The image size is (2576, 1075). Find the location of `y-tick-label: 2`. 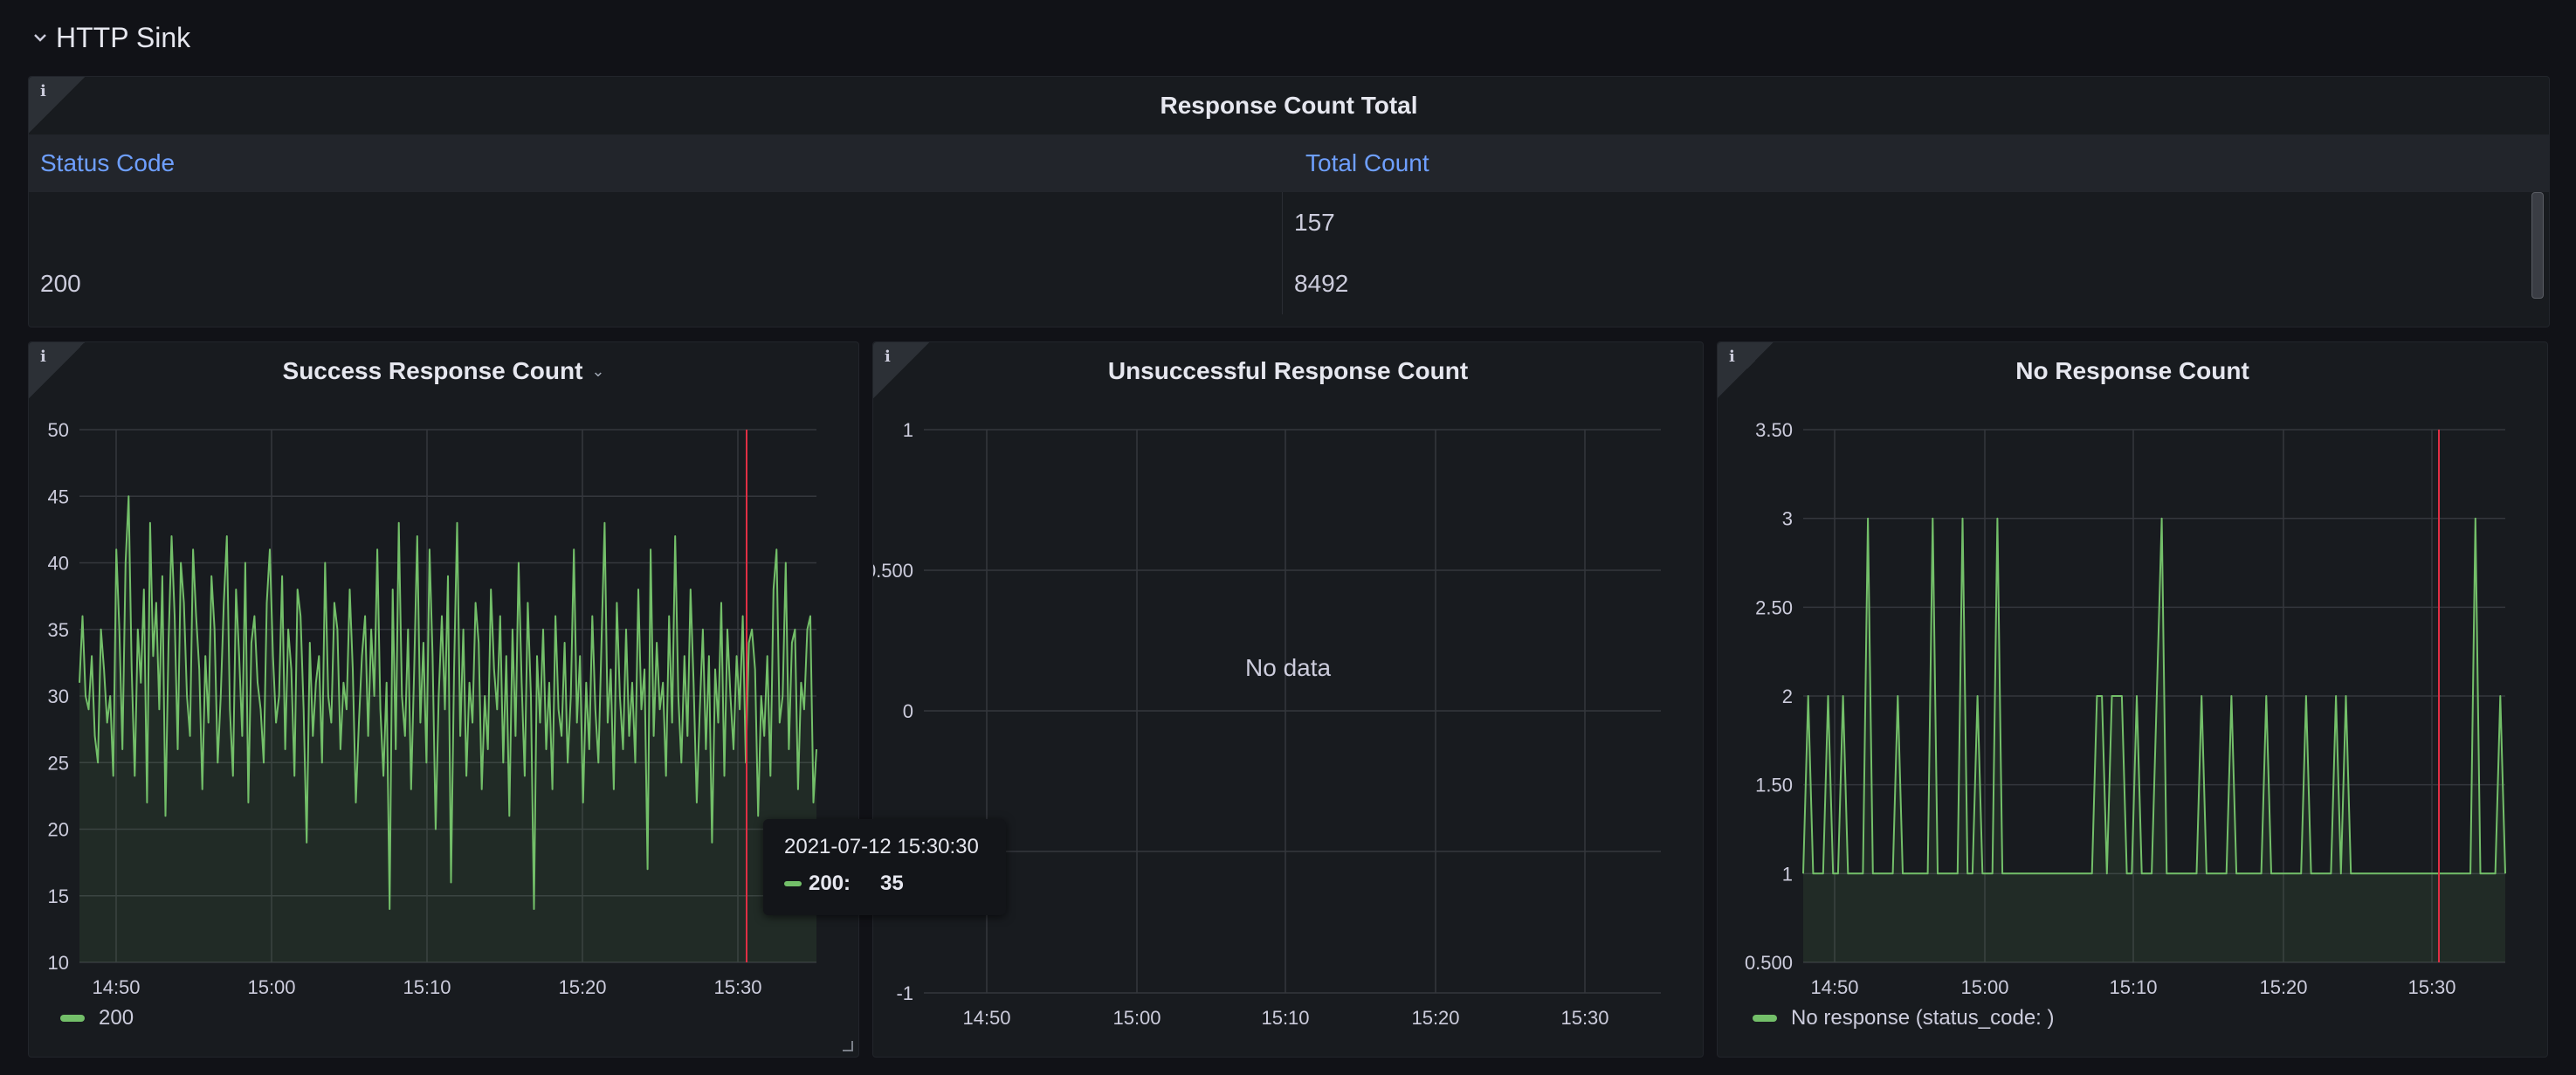

y-tick-label: 2 is located at coordinates (1787, 696).